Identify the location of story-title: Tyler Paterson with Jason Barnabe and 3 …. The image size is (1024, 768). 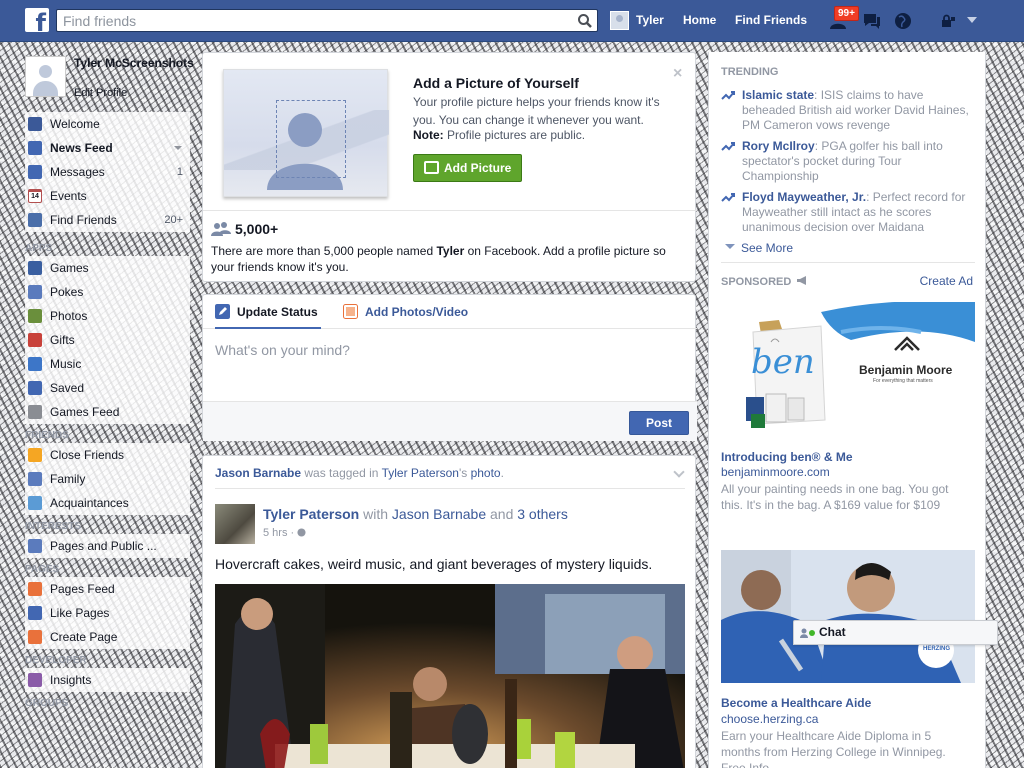
(415, 514).